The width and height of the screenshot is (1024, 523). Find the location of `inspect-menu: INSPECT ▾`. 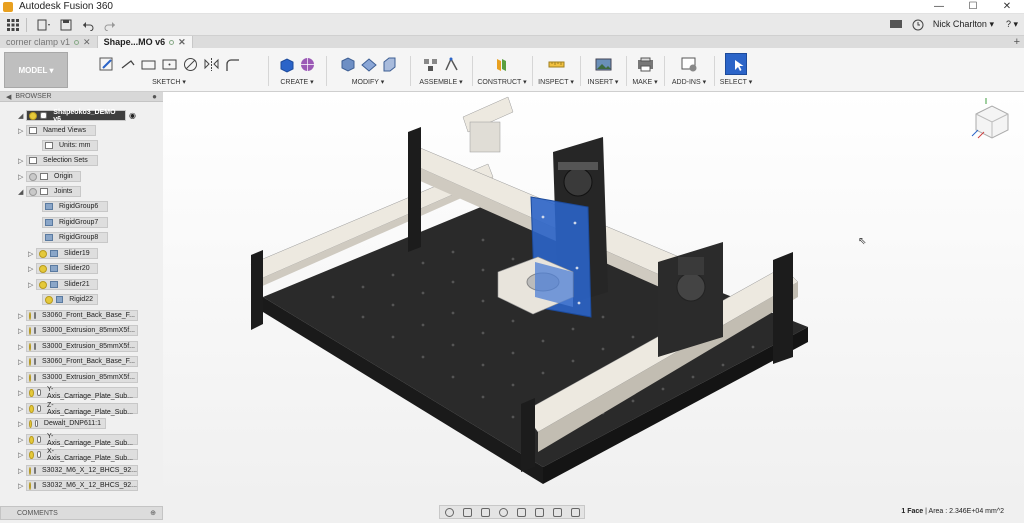

inspect-menu: INSPECT ▾ is located at coordinates (556, 82).